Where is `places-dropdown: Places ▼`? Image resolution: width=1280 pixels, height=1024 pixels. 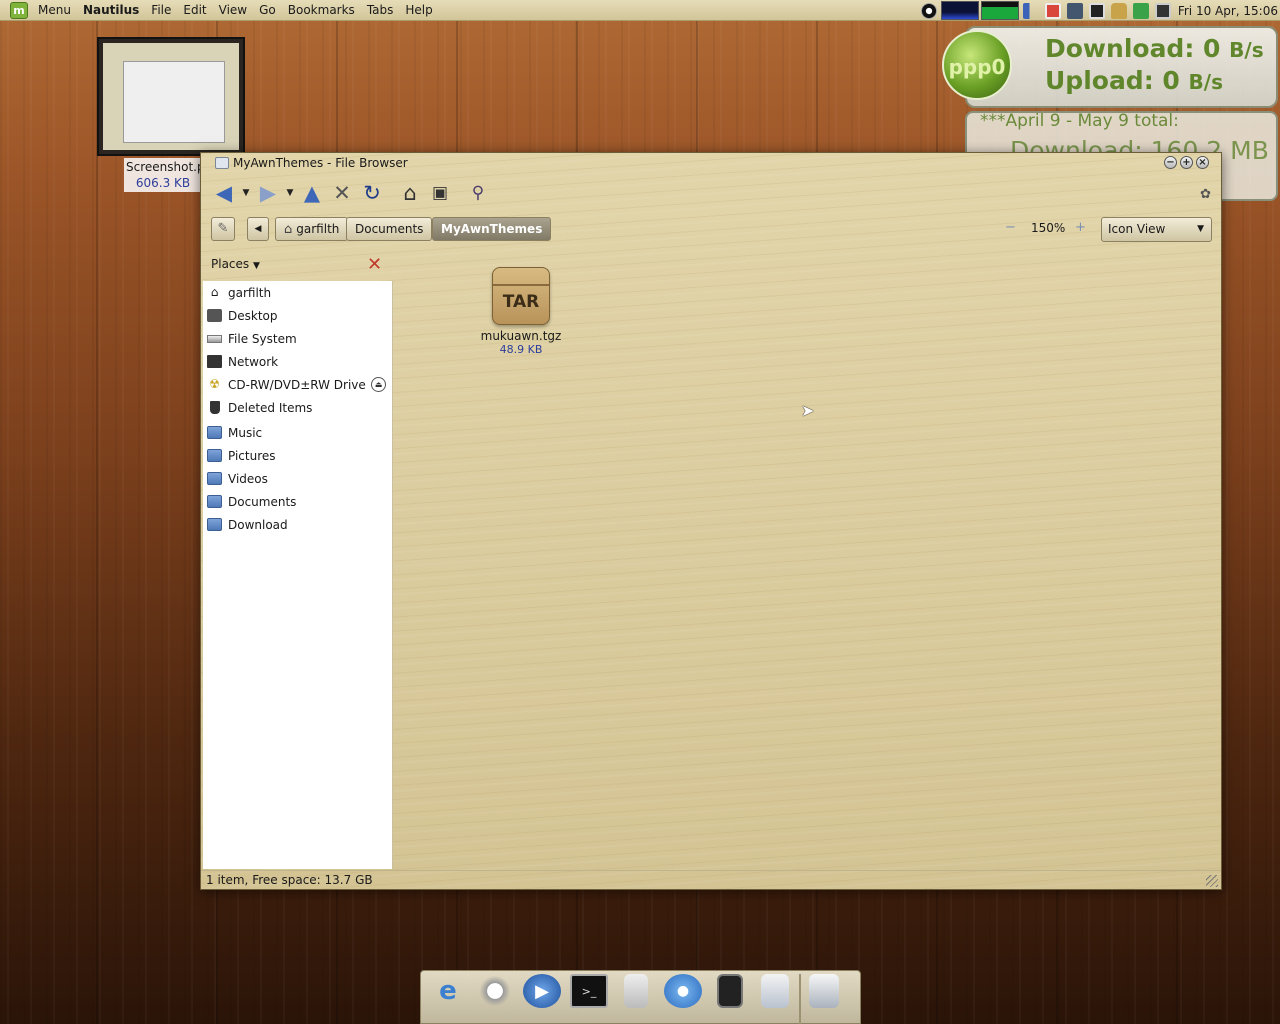
places-dropdown: Places ▼ is located at coordinates (235, 264).